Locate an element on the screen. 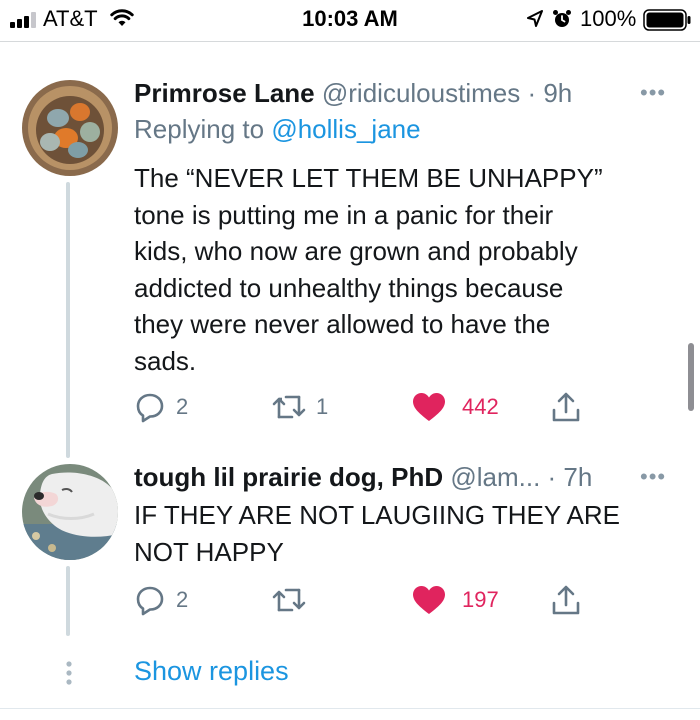 The image size is (700, 720). like-count: 197 is located at coordinates (480, 599).